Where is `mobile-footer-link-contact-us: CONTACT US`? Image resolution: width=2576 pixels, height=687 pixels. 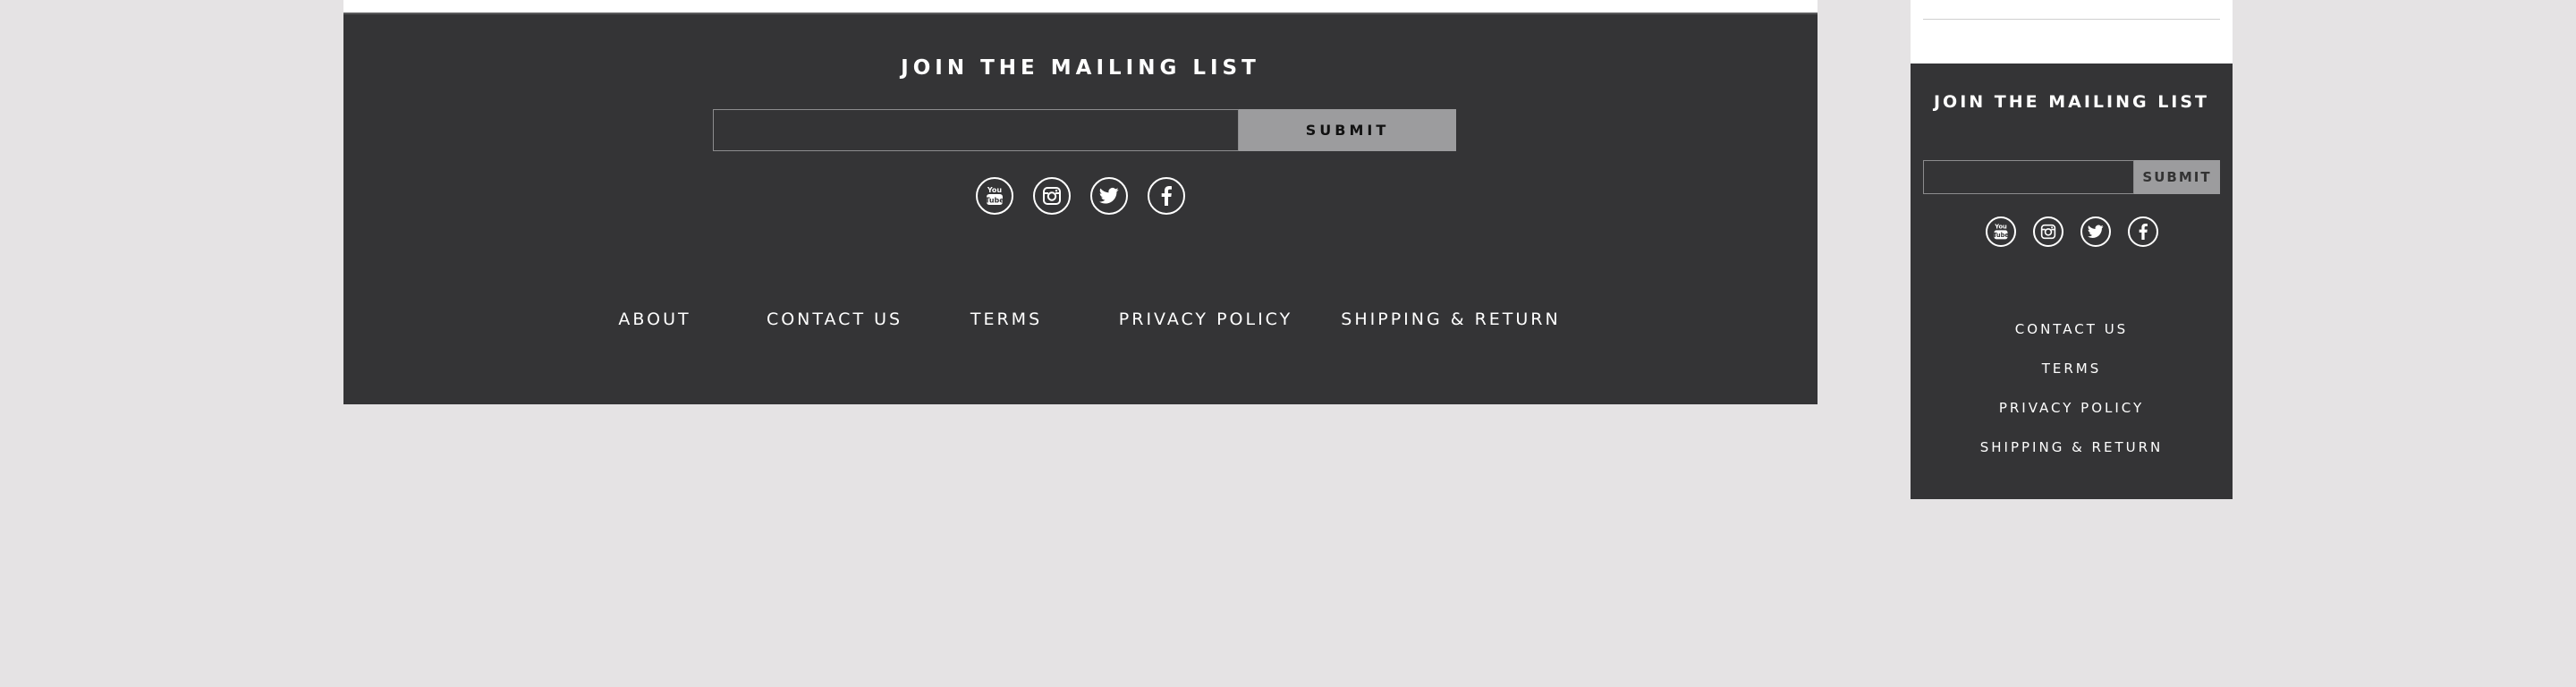
mobile-footer-link-contact-us: CONTACT US is located at coordinates (2072, 340).